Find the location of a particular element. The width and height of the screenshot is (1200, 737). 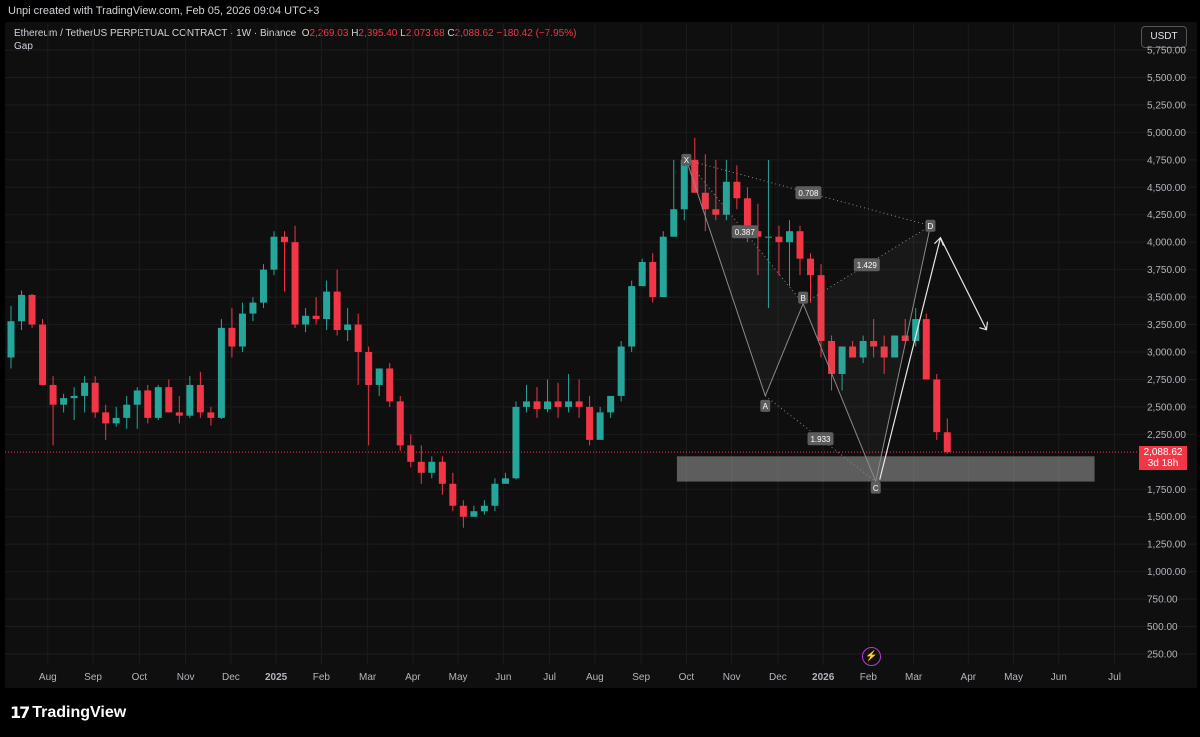

logo-text: TradingView is located at coordinates (79, 712).